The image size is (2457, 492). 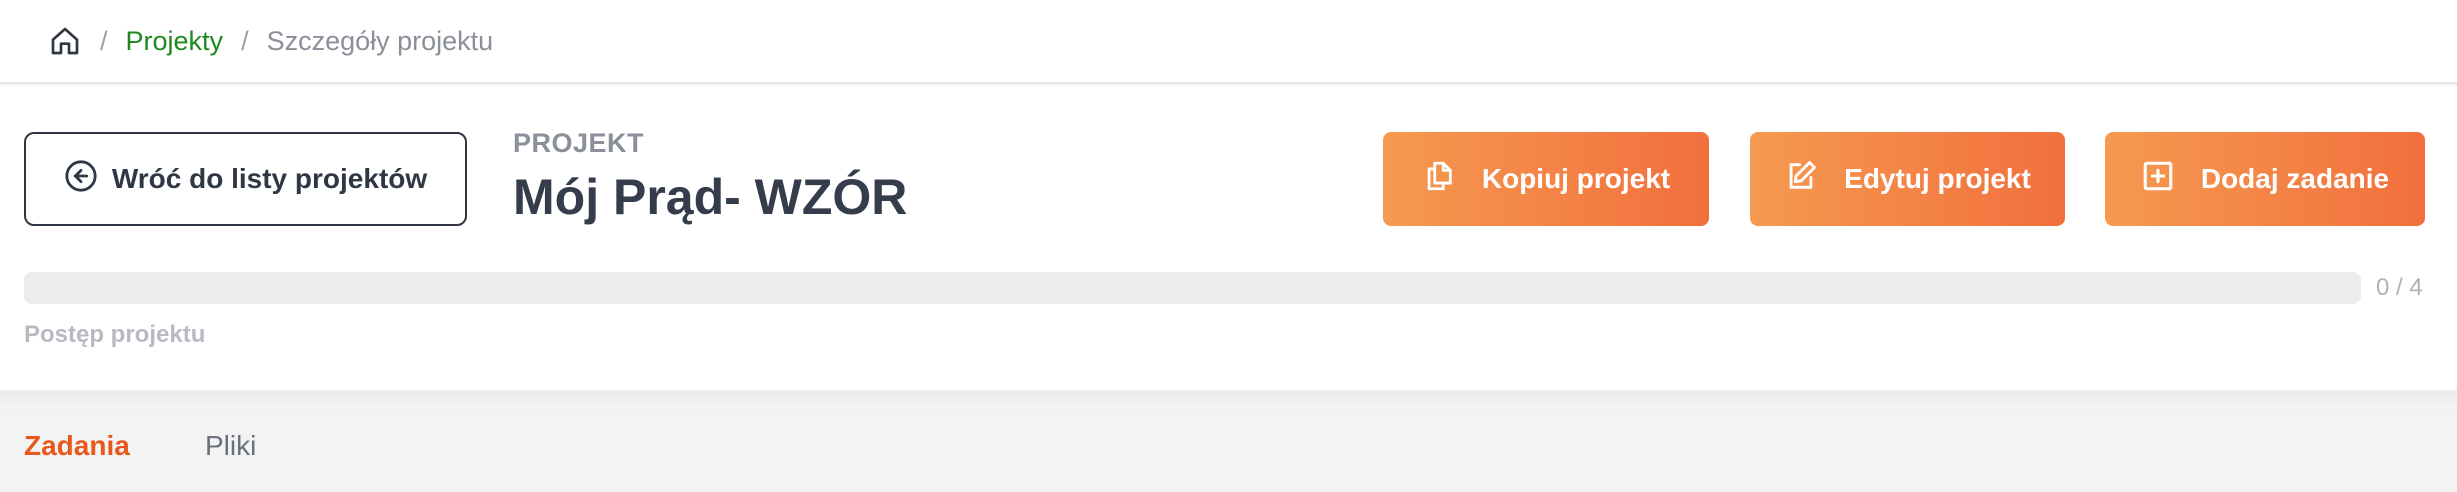 What do you see at coordinates (1801, 179) in the screenshot?
I see `edit-icon` at bounding box center [1801, 179].